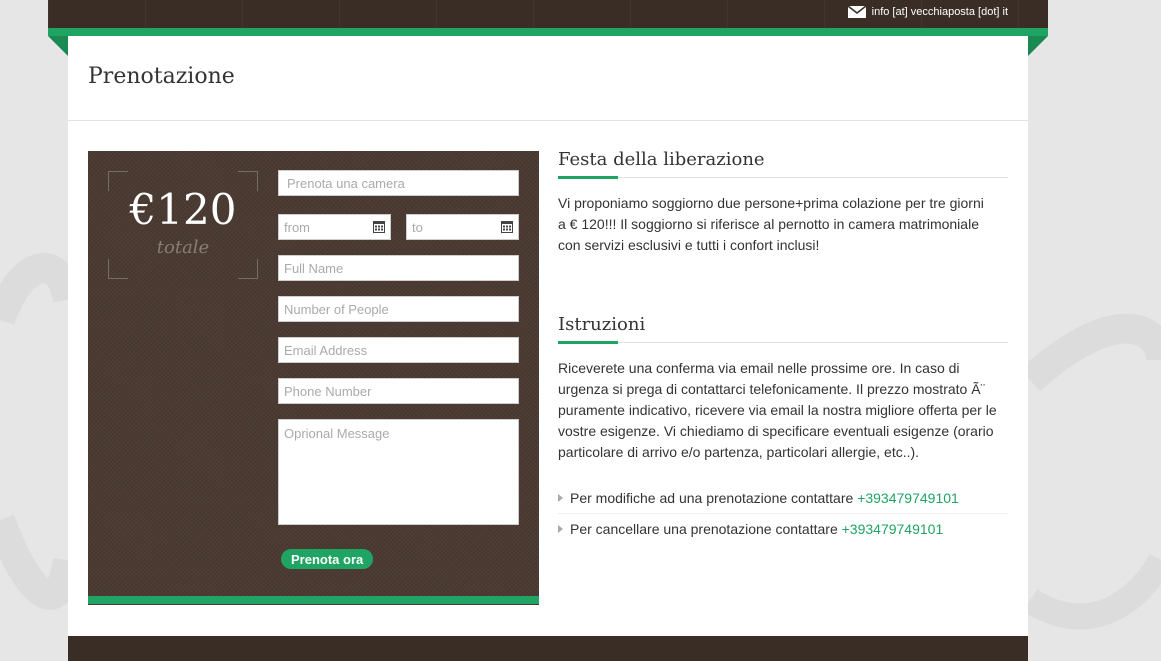 The height and width of the screenshot is (661, 1161). Describe the element at coordinates (602, 324) in the screenshot. I see `instructions-title: Istruzioni` at that location.